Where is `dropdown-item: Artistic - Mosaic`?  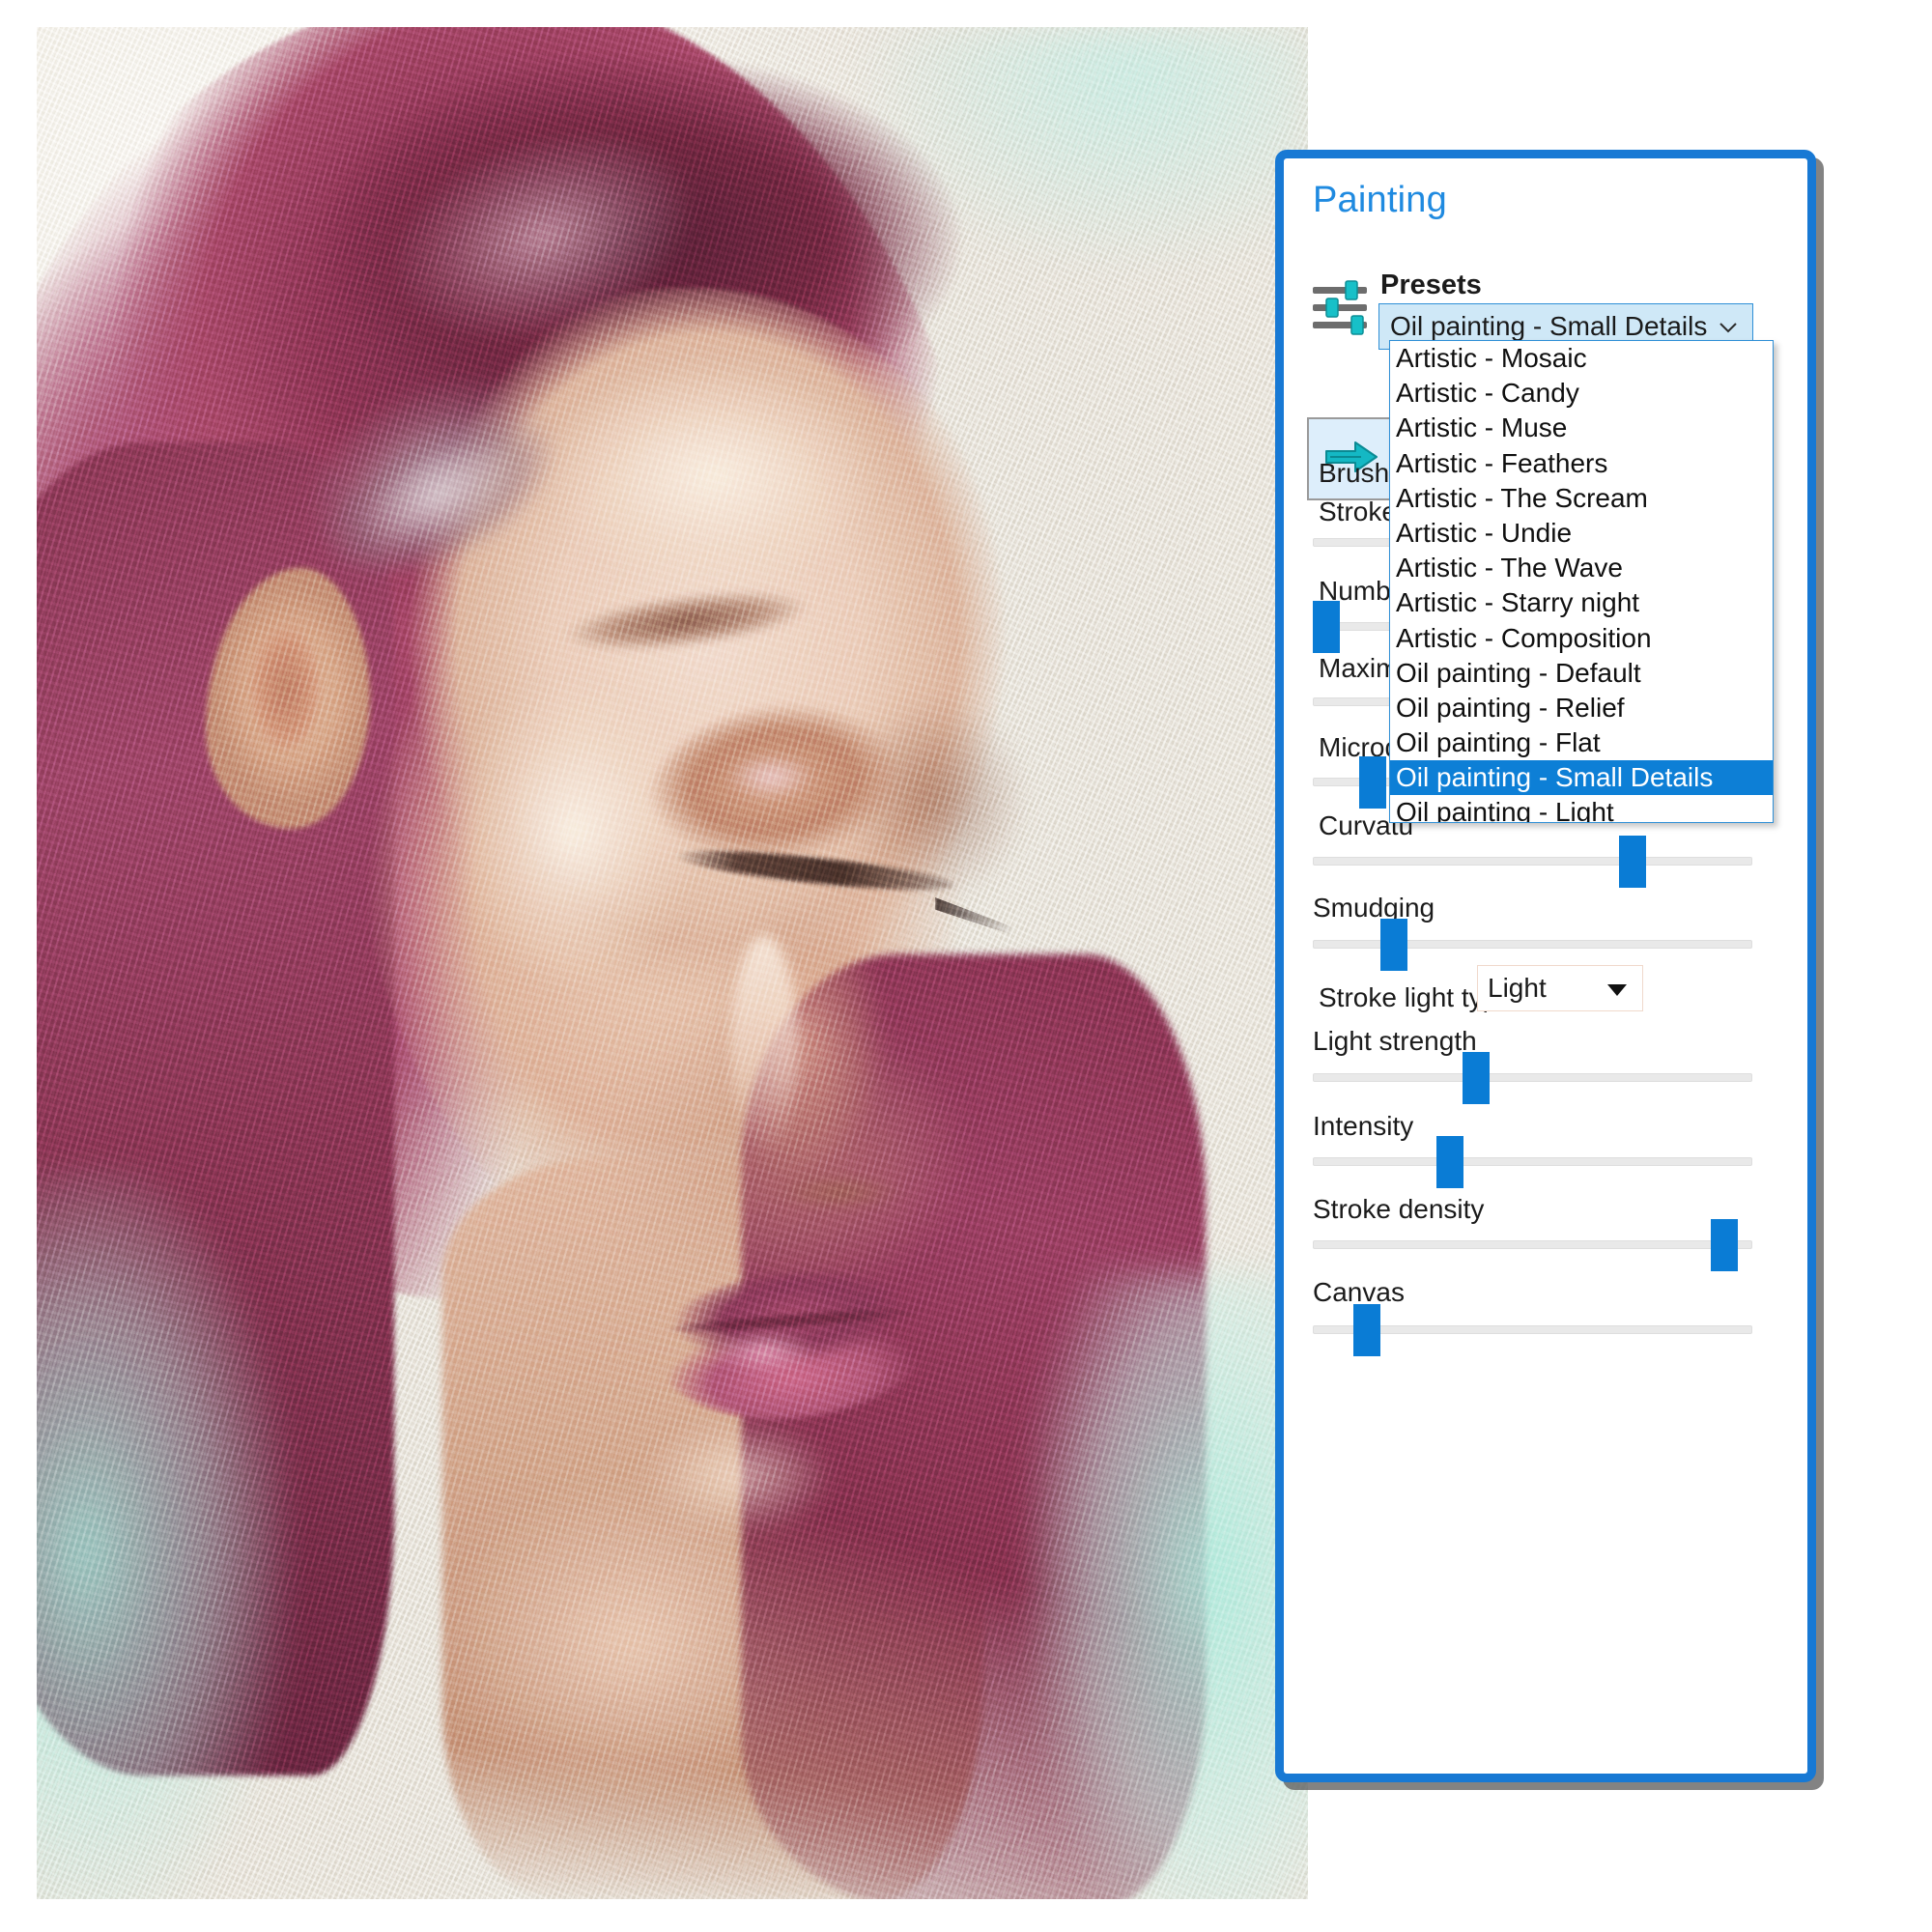 dropdown-item: Artistic - Mosaic is located at coordinates (1581, 358).